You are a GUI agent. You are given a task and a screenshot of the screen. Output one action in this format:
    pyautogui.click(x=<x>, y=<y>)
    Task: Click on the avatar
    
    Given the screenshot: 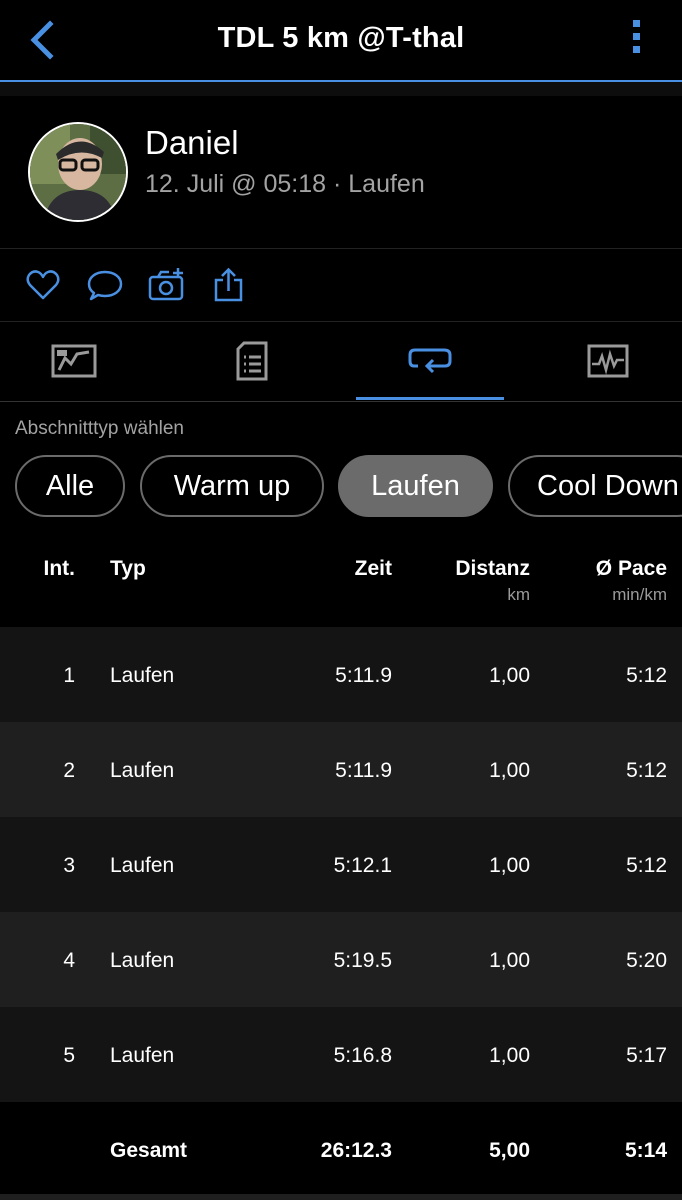 What is the action you would take?
    pyautogui.click(x=78, y=172)
    